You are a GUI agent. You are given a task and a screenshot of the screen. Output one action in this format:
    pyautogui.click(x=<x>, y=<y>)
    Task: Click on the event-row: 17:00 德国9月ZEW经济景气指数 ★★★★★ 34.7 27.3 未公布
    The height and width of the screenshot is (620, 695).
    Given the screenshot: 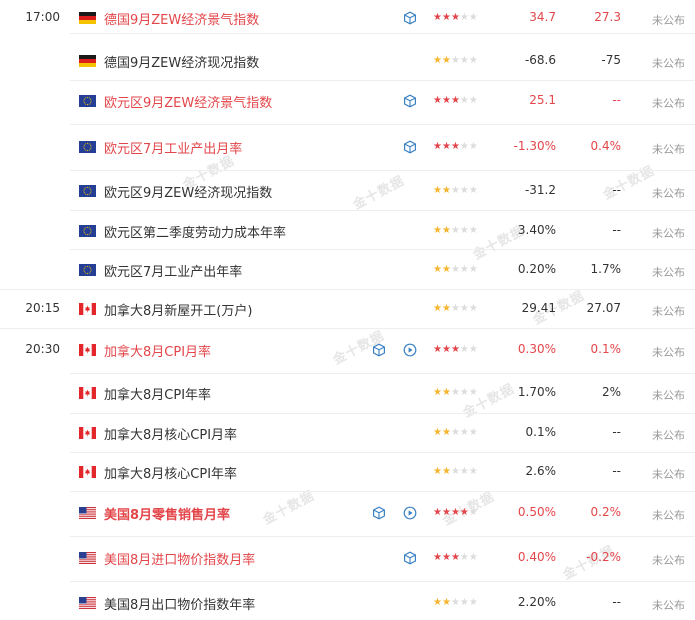 What is the action you would take?
    pyautogui.click(x=347, y=17)
    